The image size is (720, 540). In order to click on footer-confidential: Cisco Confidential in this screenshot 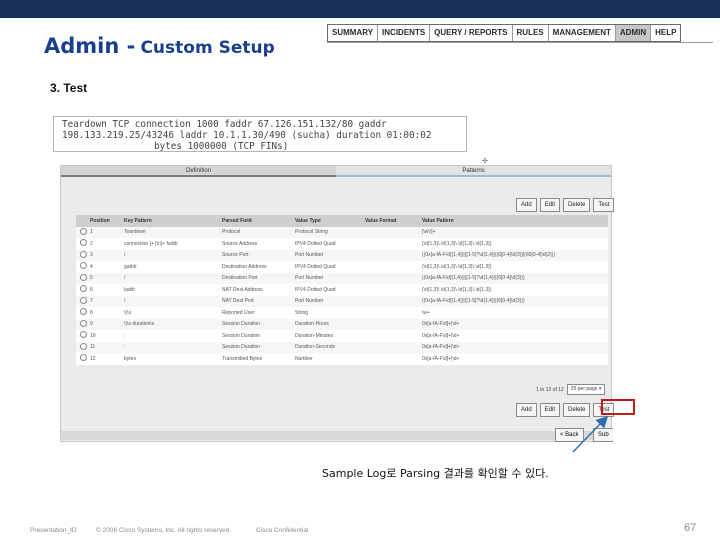, I will do `click(282, 530)`.